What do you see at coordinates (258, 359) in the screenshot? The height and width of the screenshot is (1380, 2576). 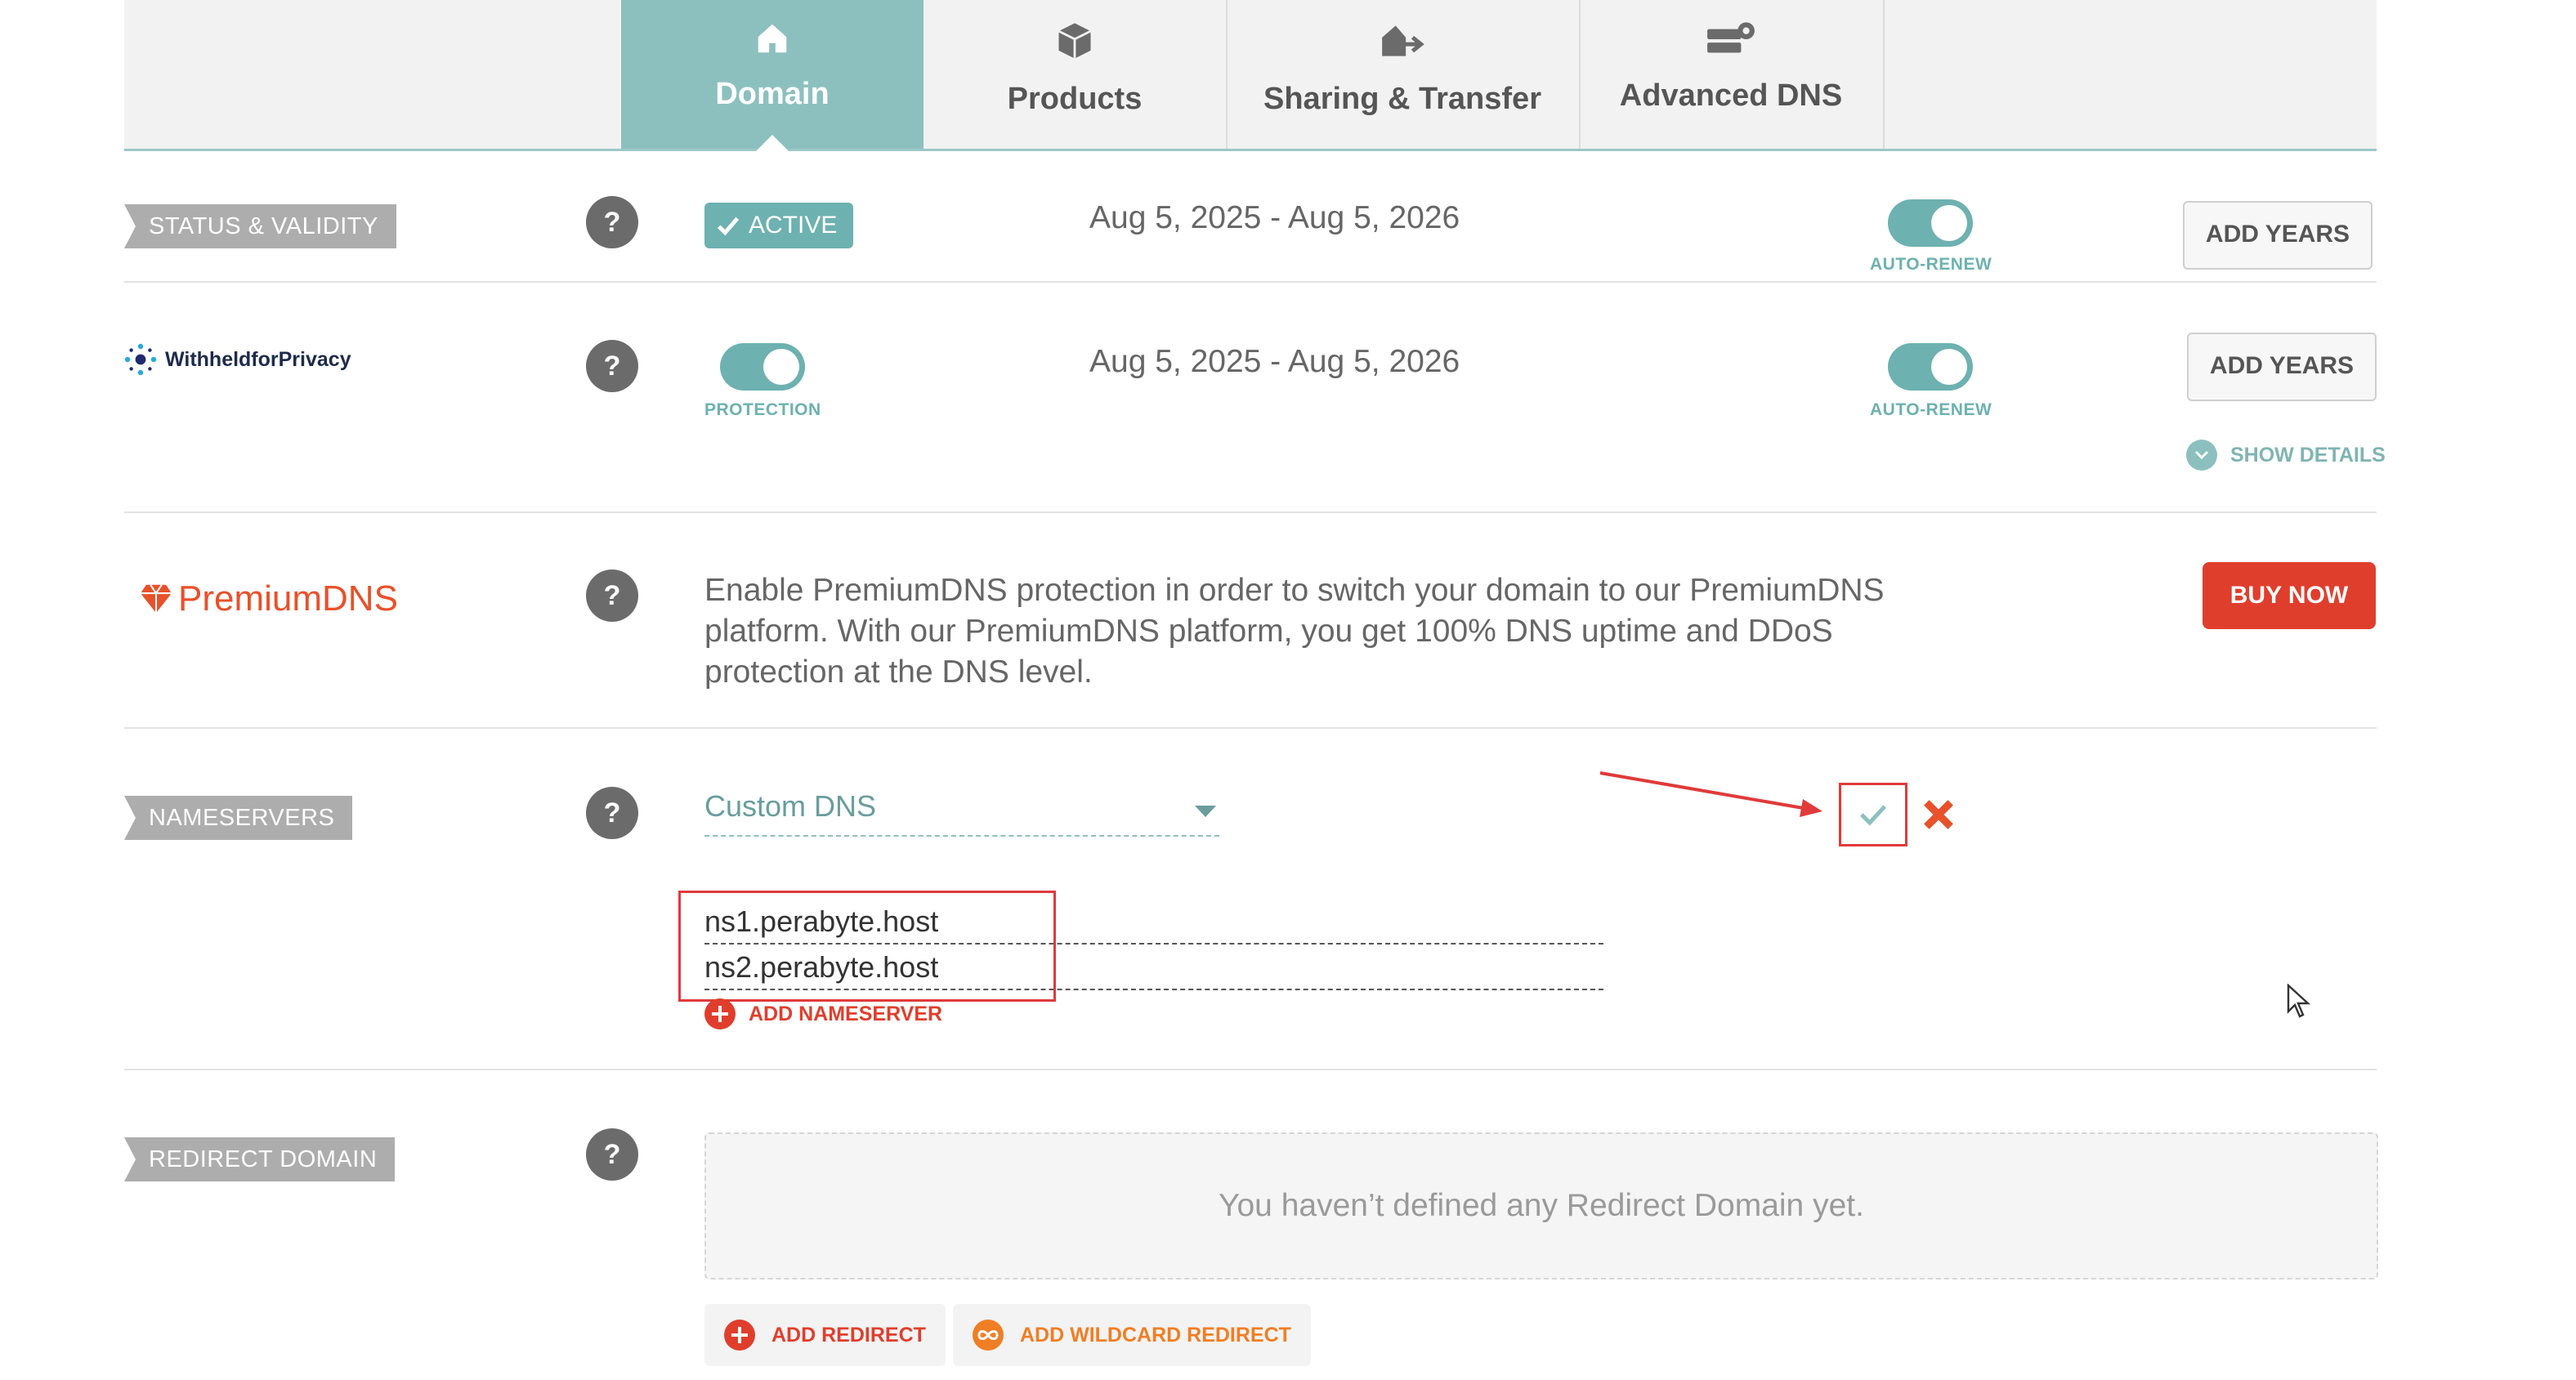 I see `privacy-logo-text: WithheldforPrivacy` at bounding box center [258, 359].